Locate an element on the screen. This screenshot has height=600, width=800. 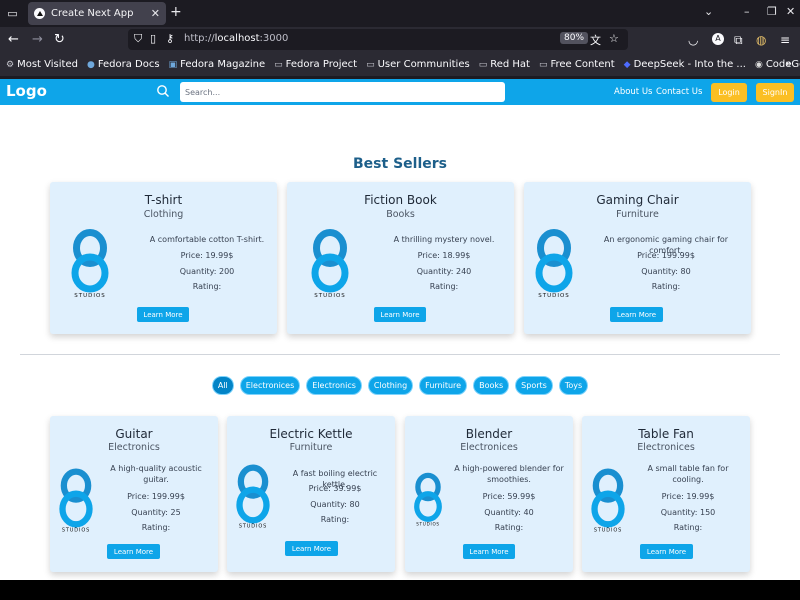
filter-furniture: Furniture is located at coordinates (443, 385).